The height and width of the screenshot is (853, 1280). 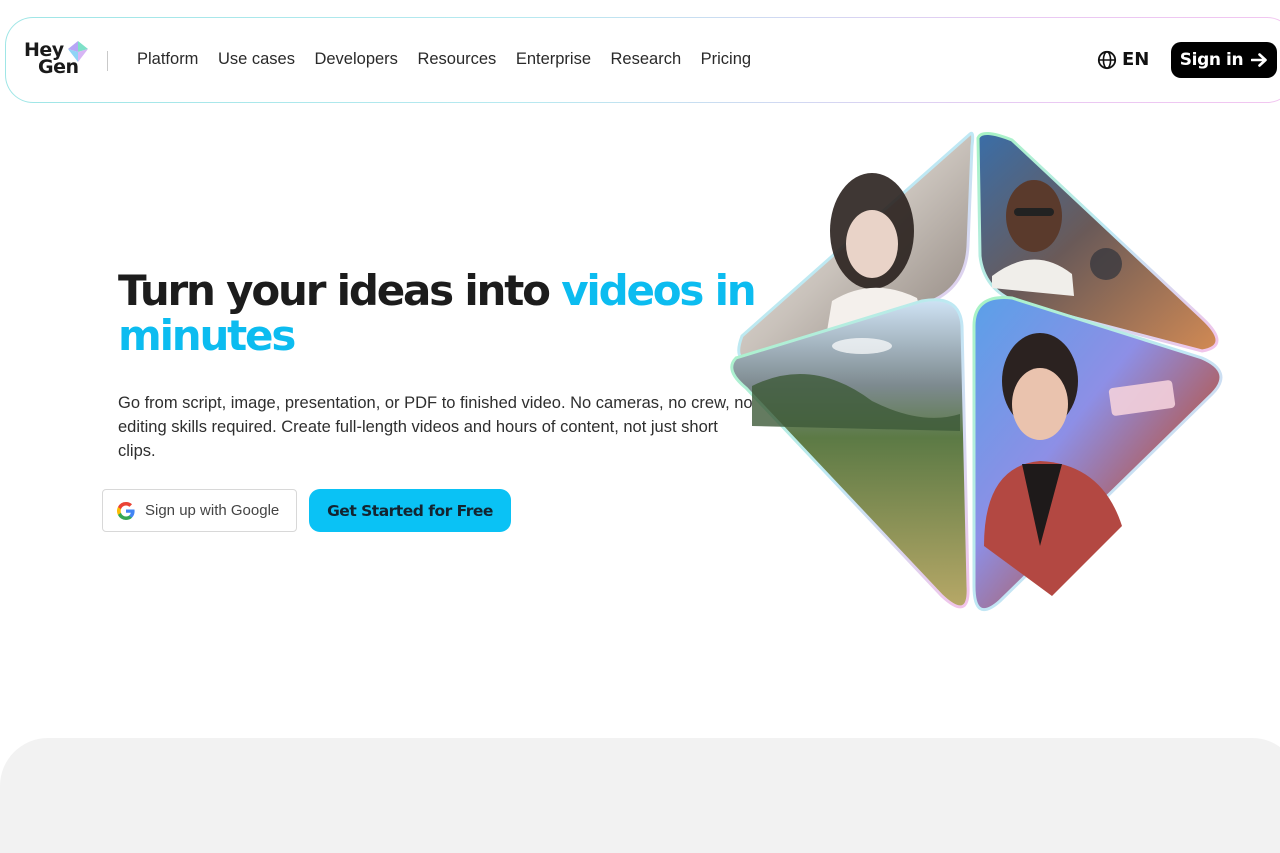 I want to click on nav-divider, so click(x=107, y=61).